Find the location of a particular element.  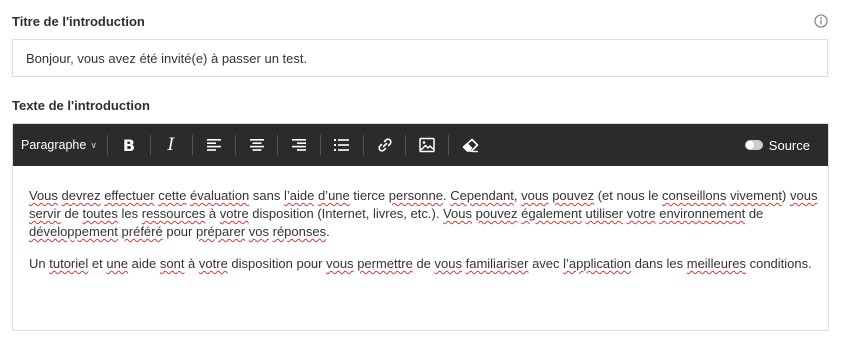

link-button is located at coordinates (385, 145).